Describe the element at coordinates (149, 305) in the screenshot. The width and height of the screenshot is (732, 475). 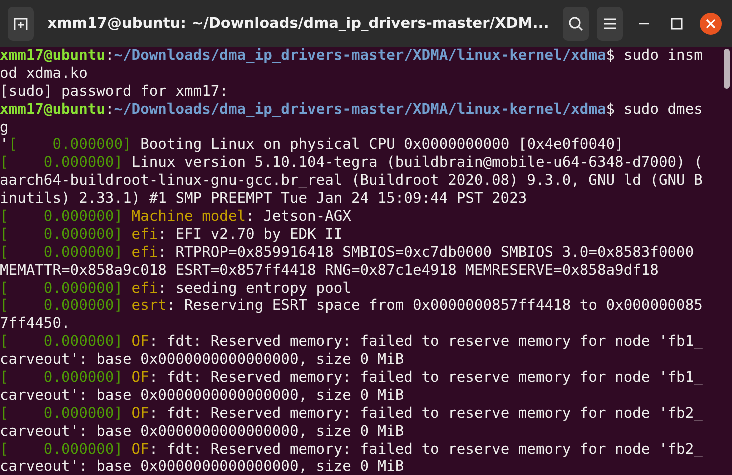
I see `log-facility: esrt` at that location.